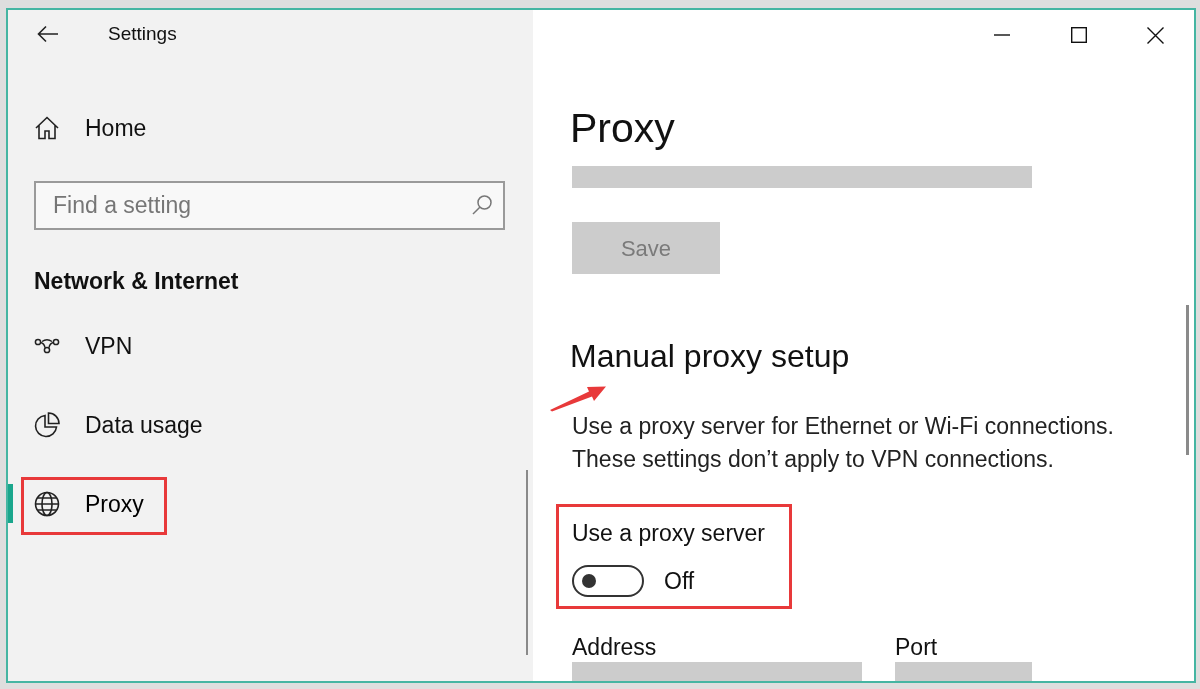 This screenshot has height=689, width=1200. Describe the element at coordinates (917, 647) in the screenshot. I see `field-label: Port` at that location.